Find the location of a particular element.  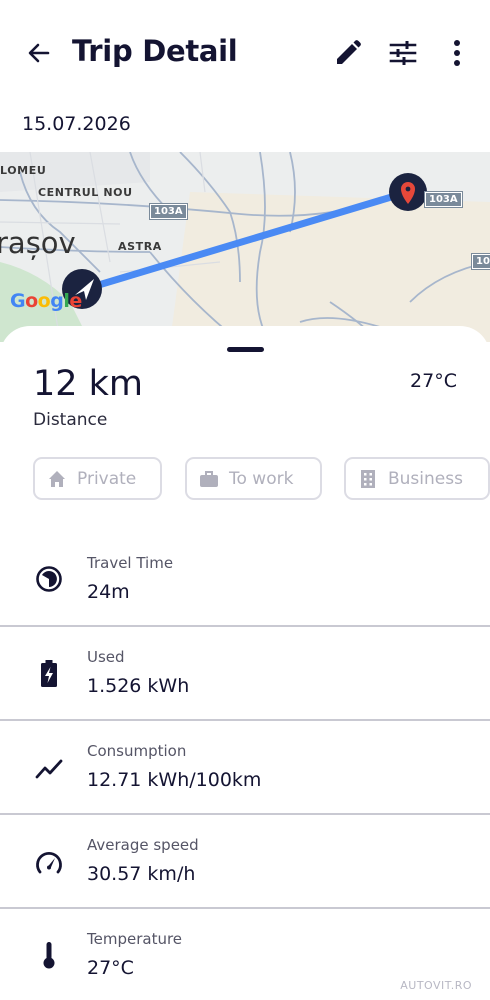

stat-label: Used is located at coordinates (106, 657).